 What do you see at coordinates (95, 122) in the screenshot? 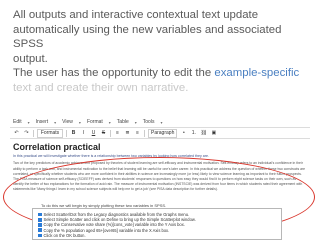
I see `menu-format: Format` at bounding box center [95, 122].